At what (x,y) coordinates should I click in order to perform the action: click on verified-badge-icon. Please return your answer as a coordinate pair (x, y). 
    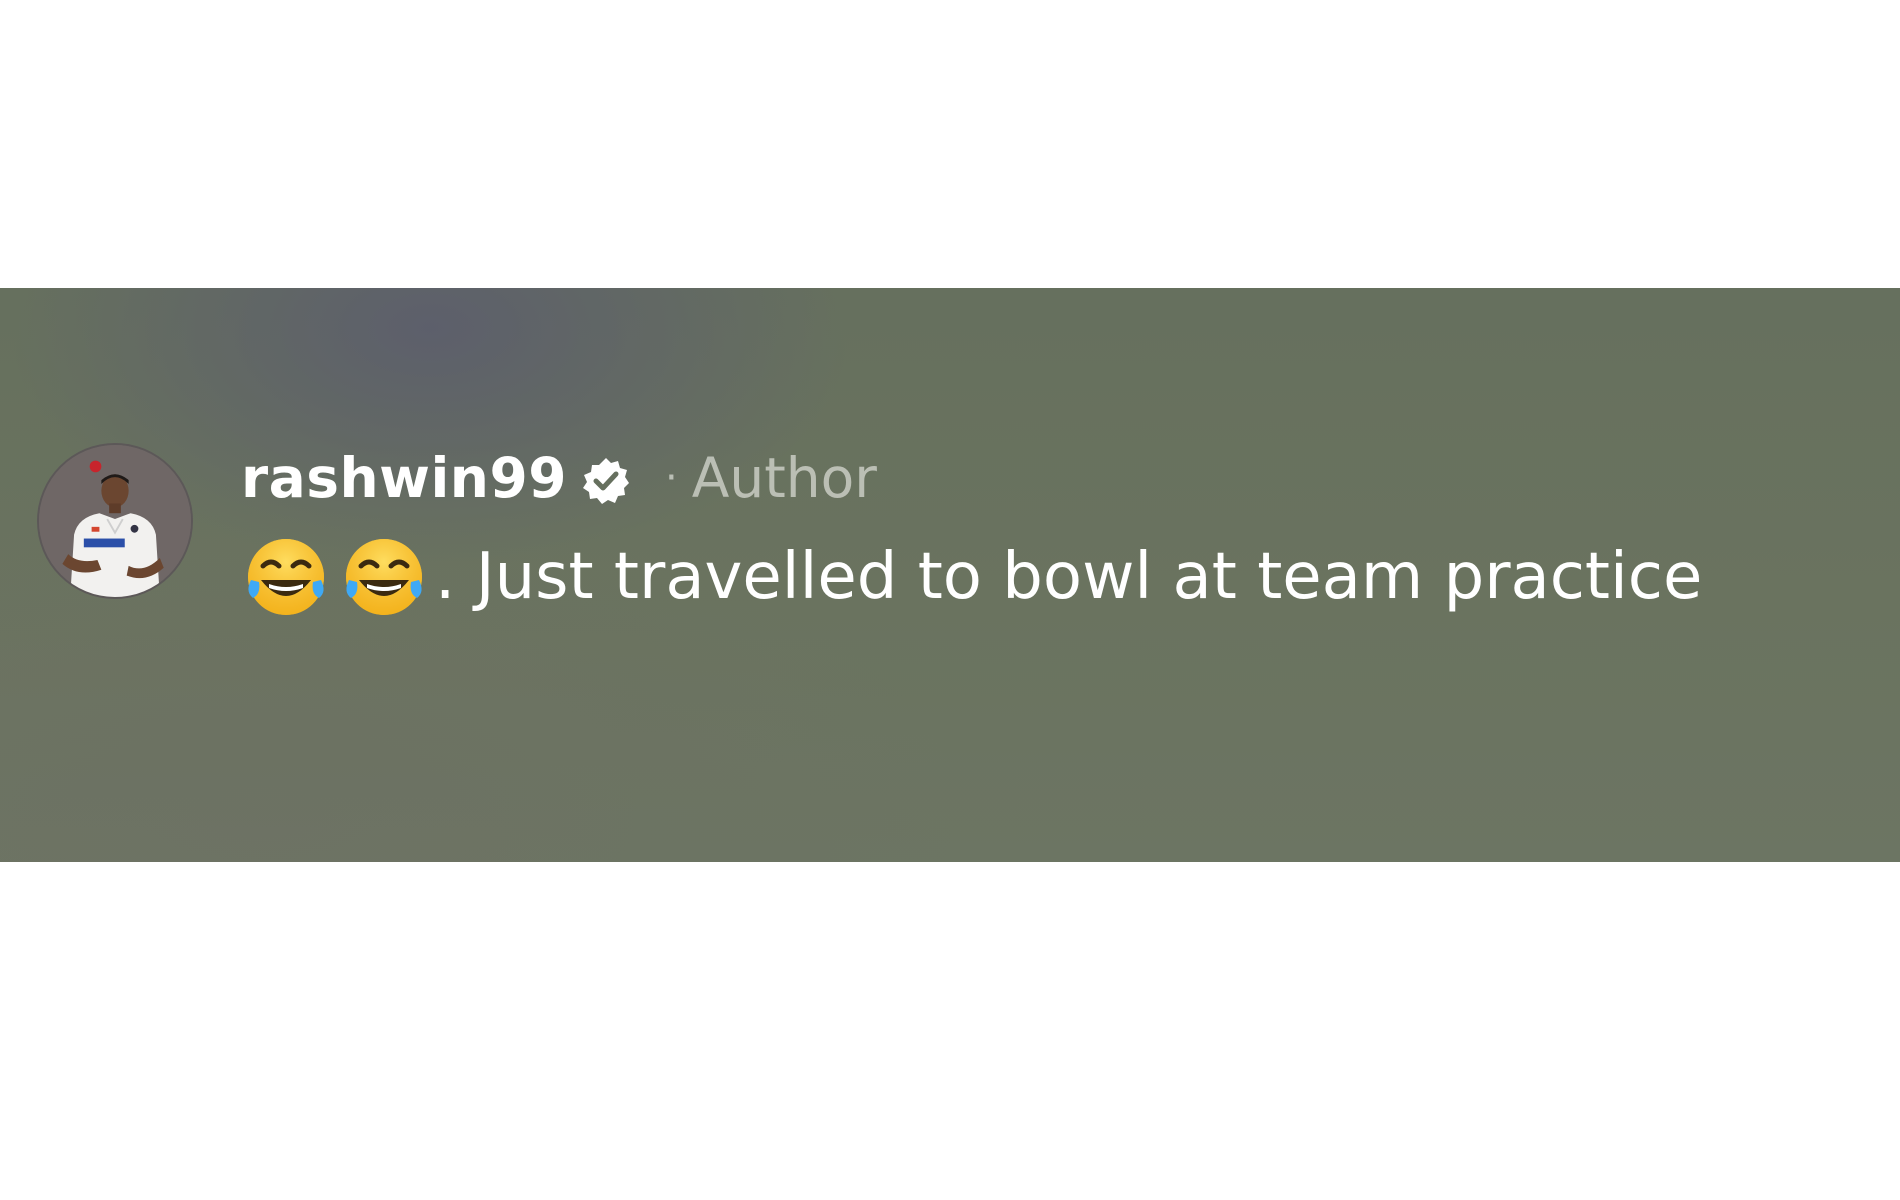
    Looking at the image, I should click on (606, 481).